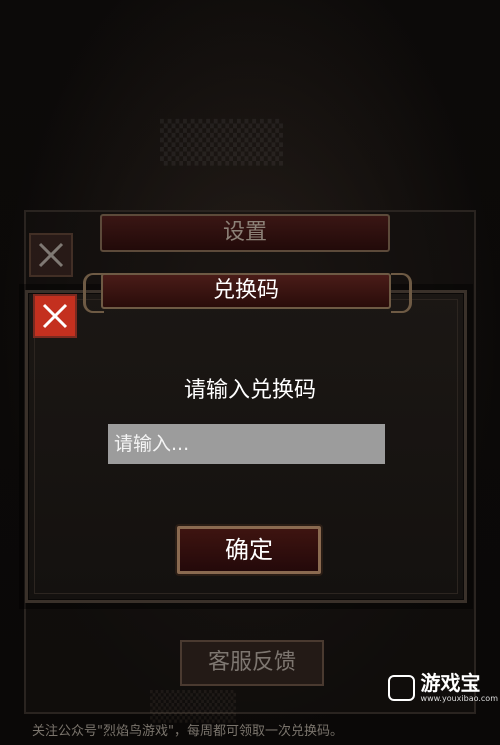 The width and height of the screenshot is (500, 745). What do you see at coordinates (459, 698) in the screenshot?
I see `watermark-domain: www.youxibao.com` at bounding box center [459, 698].